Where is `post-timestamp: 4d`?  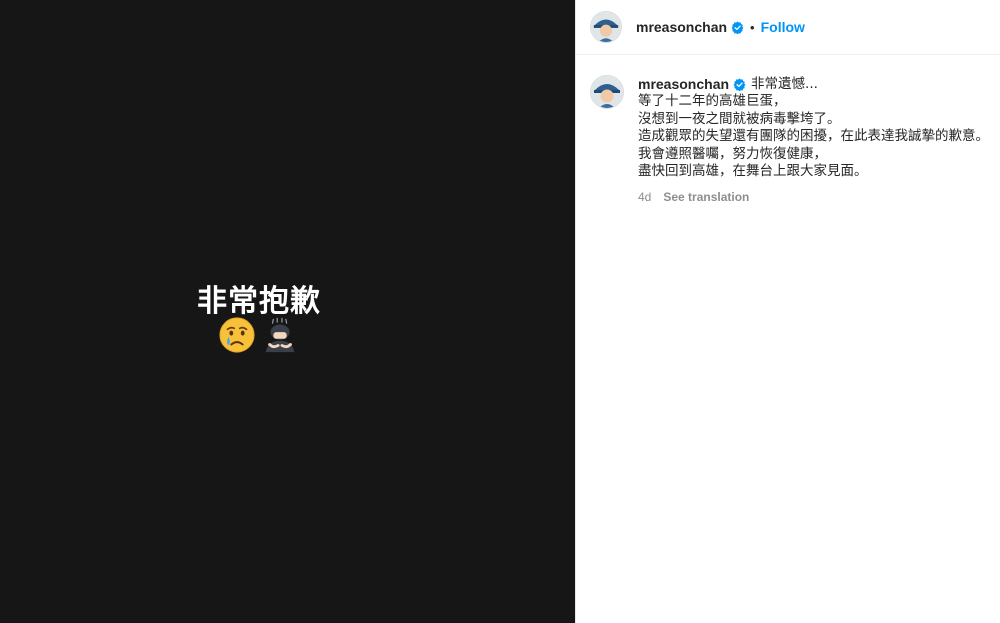
post-timestamp: 4d is located at coordinates (644, 197).